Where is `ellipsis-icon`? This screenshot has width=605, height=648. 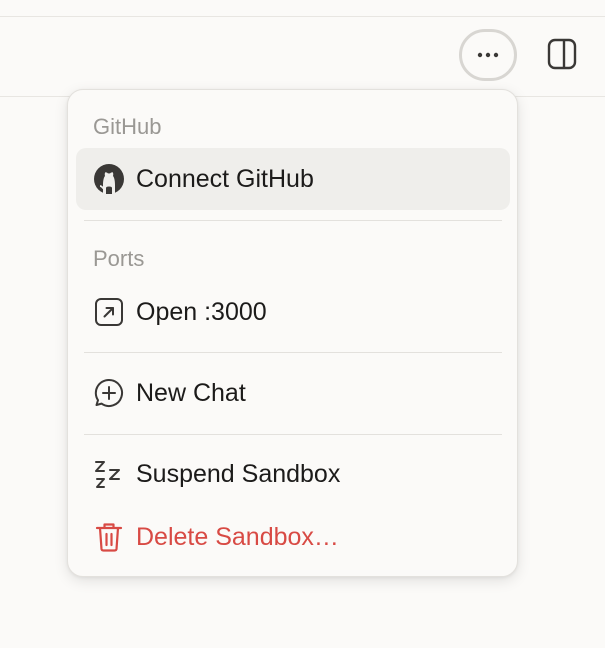 ellipsis-icon is located at coordinates (488, 55).